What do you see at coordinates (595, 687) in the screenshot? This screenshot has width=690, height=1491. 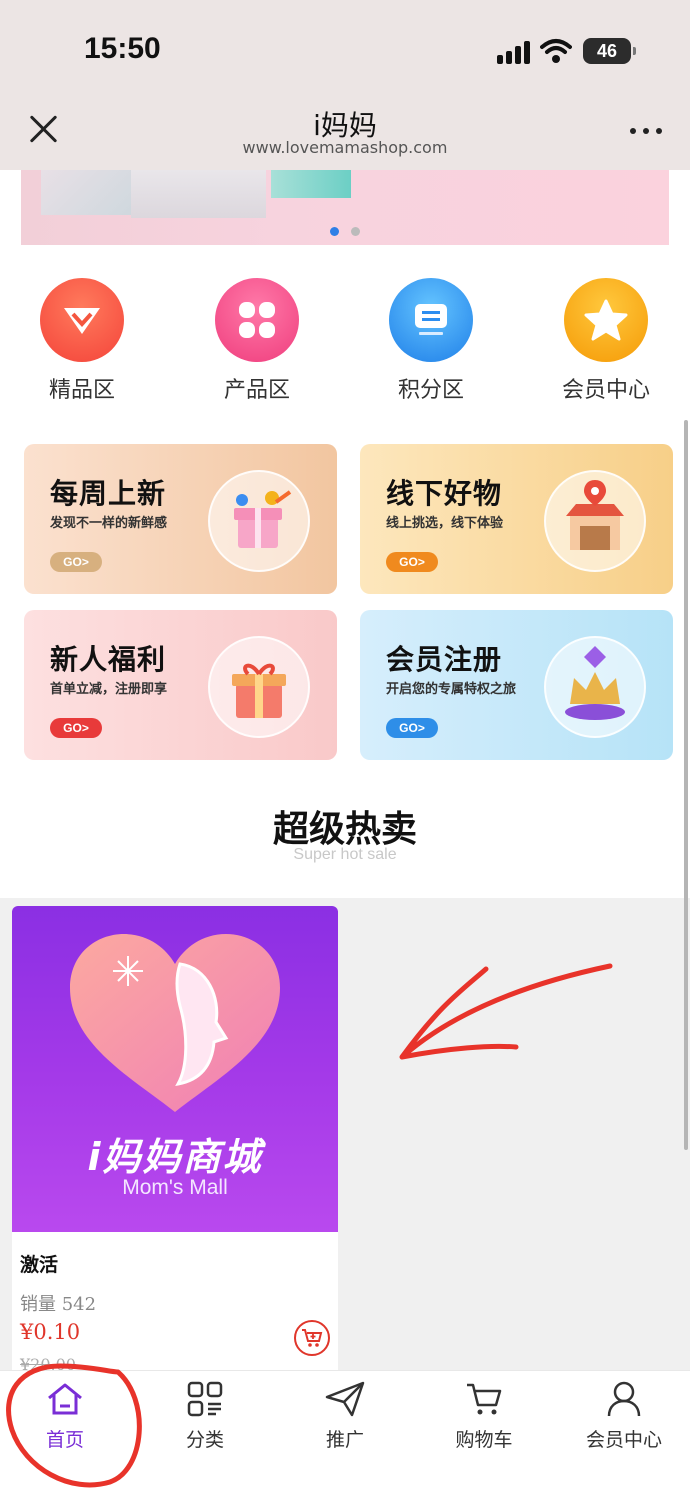 I see `vip-crown-image` at bounding box center [595, 687].